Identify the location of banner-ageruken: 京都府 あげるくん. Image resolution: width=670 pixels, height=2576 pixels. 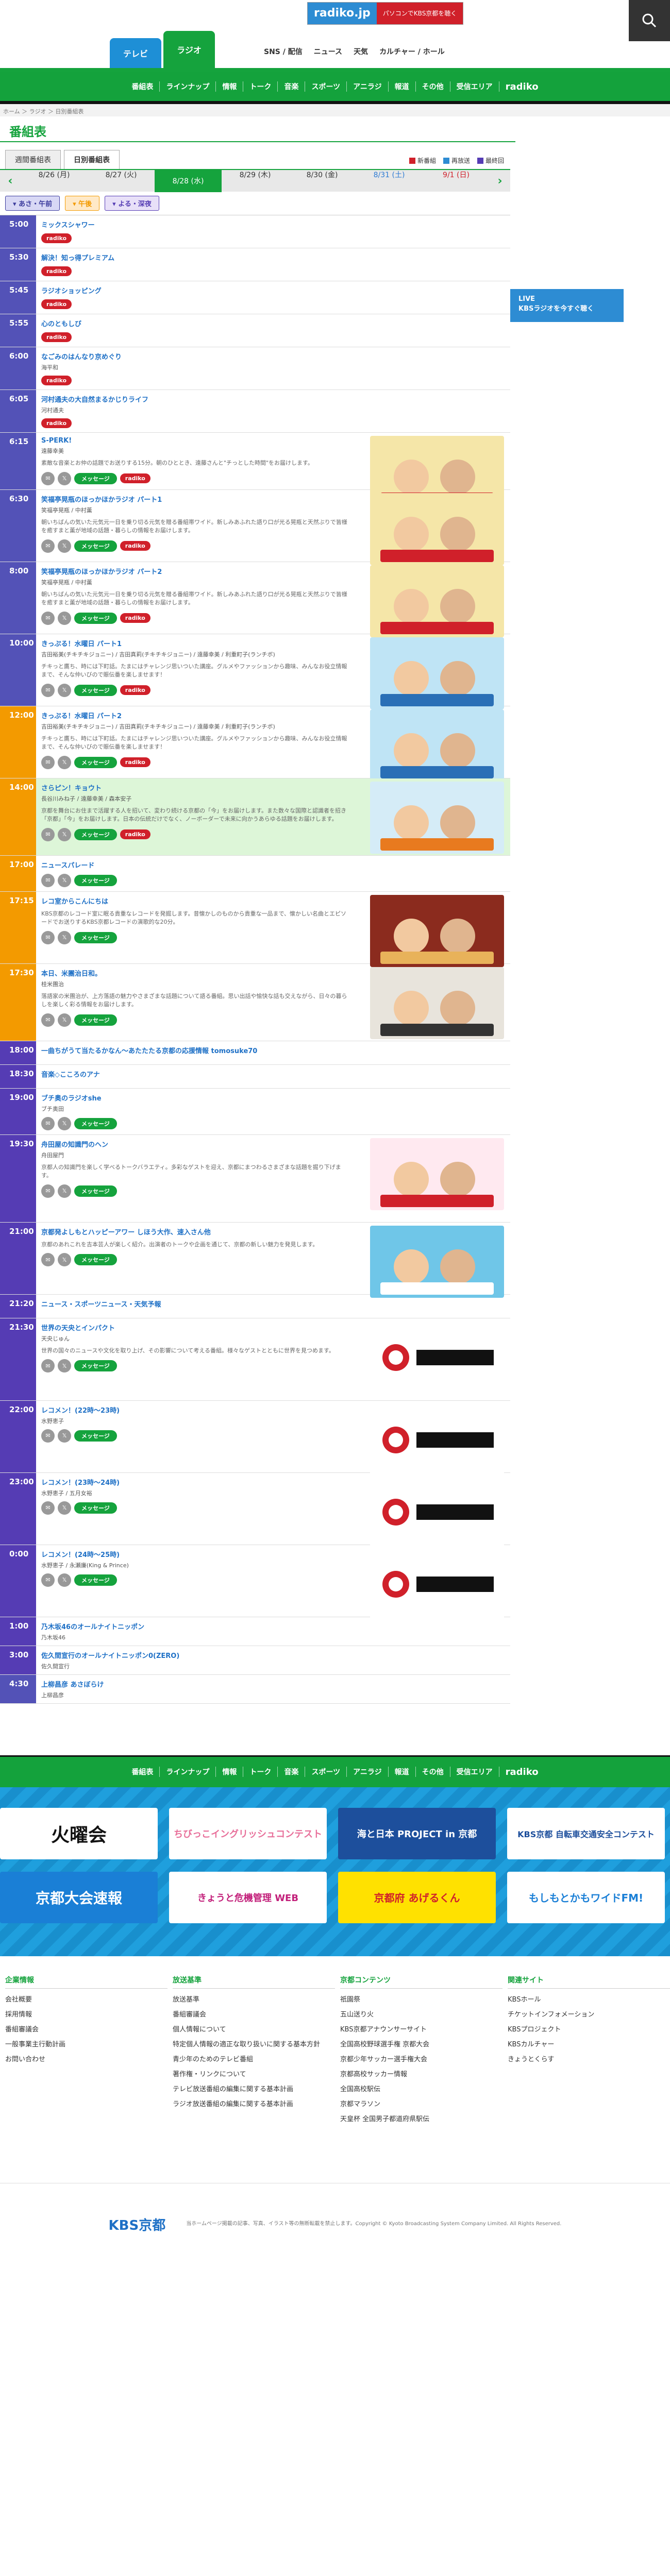
(417, 1897).